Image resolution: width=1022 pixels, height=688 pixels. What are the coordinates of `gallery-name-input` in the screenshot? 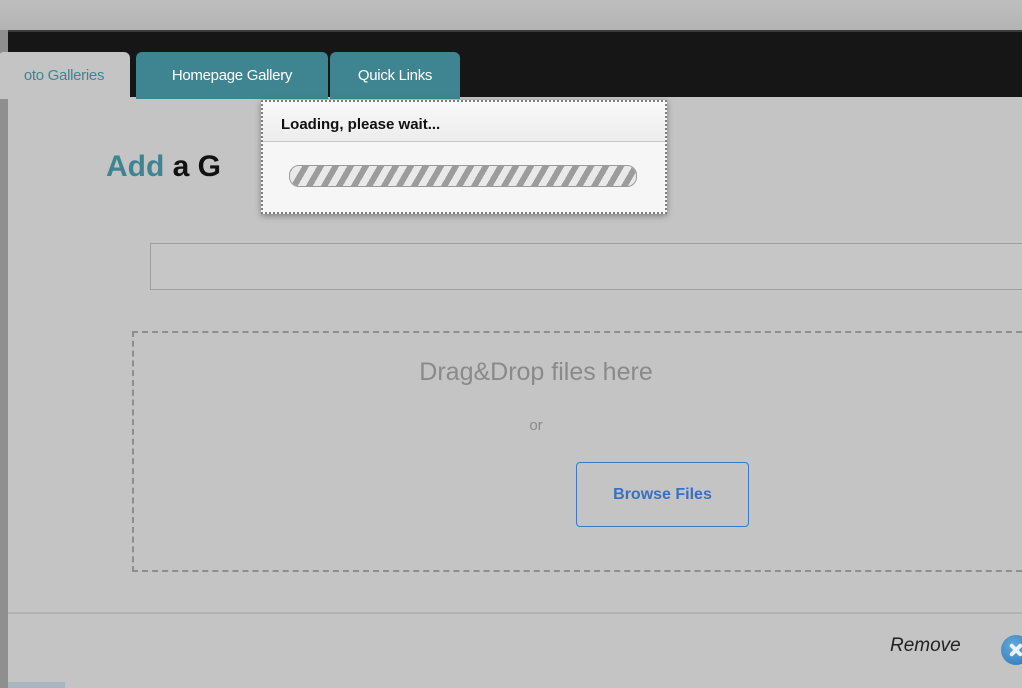 It's located at (586, 266).